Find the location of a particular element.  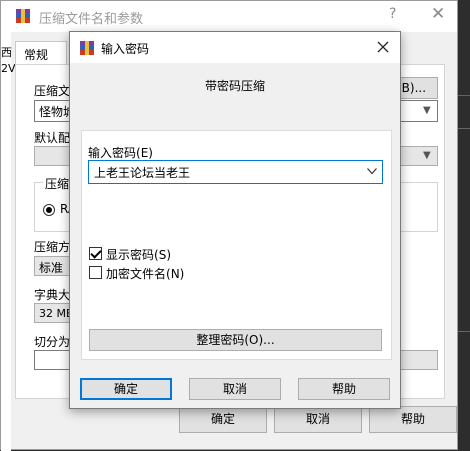

bg-left-strip: 西 2V is located at coordinates (8, 241).